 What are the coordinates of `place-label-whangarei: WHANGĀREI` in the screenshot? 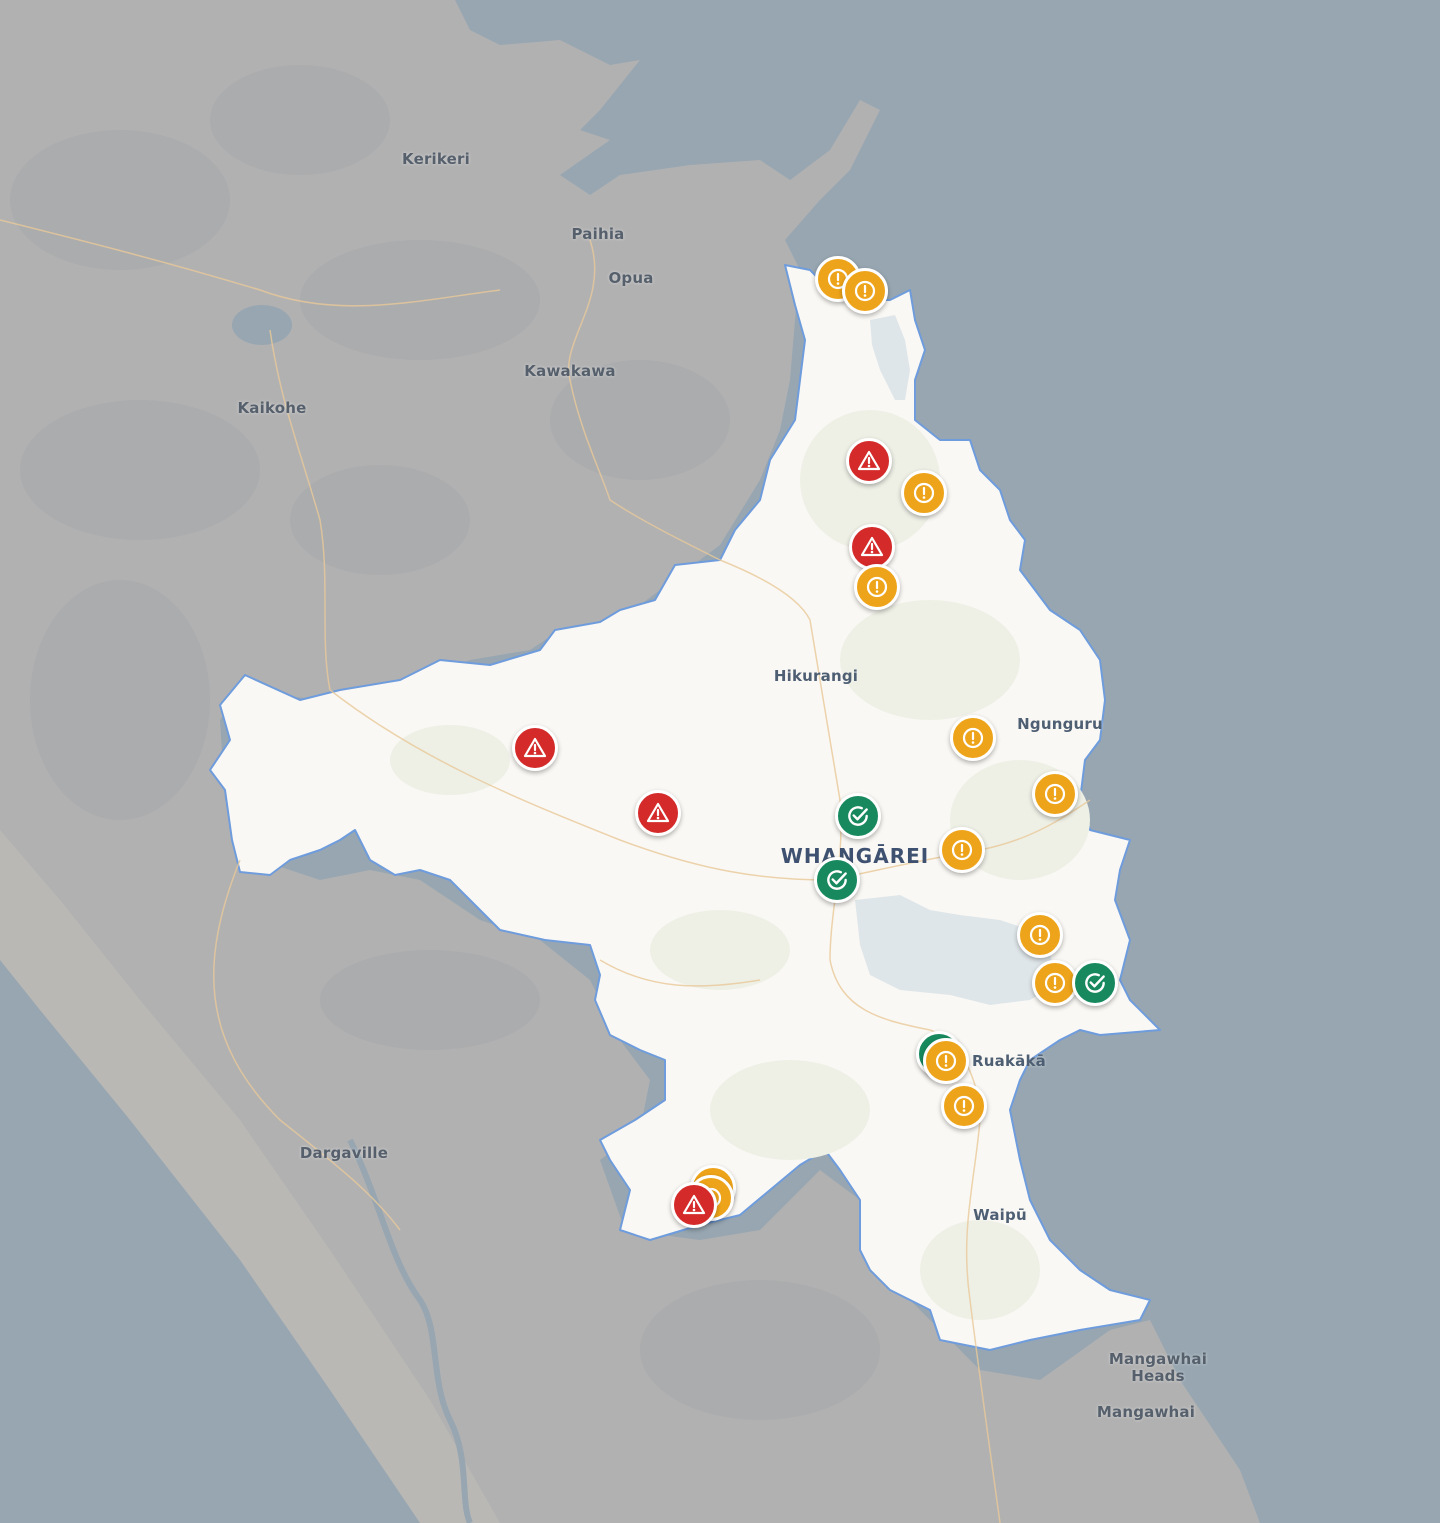 It's located at (855, 856).